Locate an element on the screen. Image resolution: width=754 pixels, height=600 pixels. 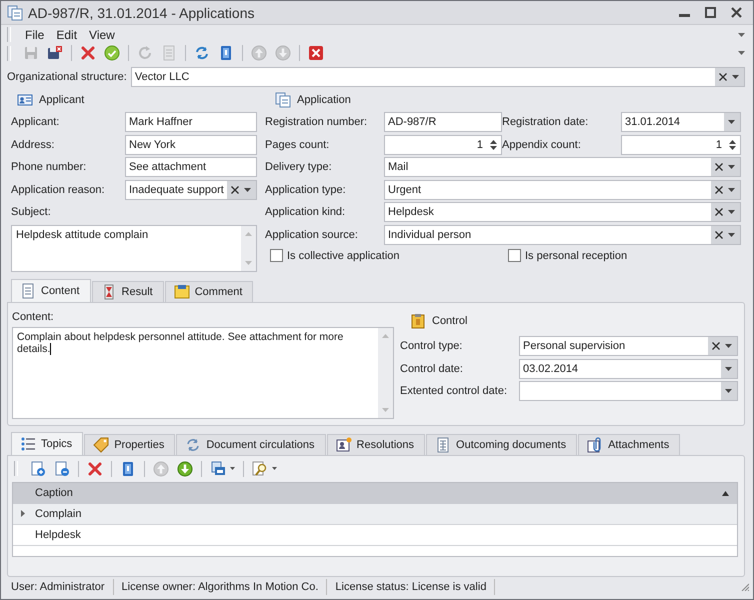
field-label: Delivery type: is located at coordinates (299, 168).